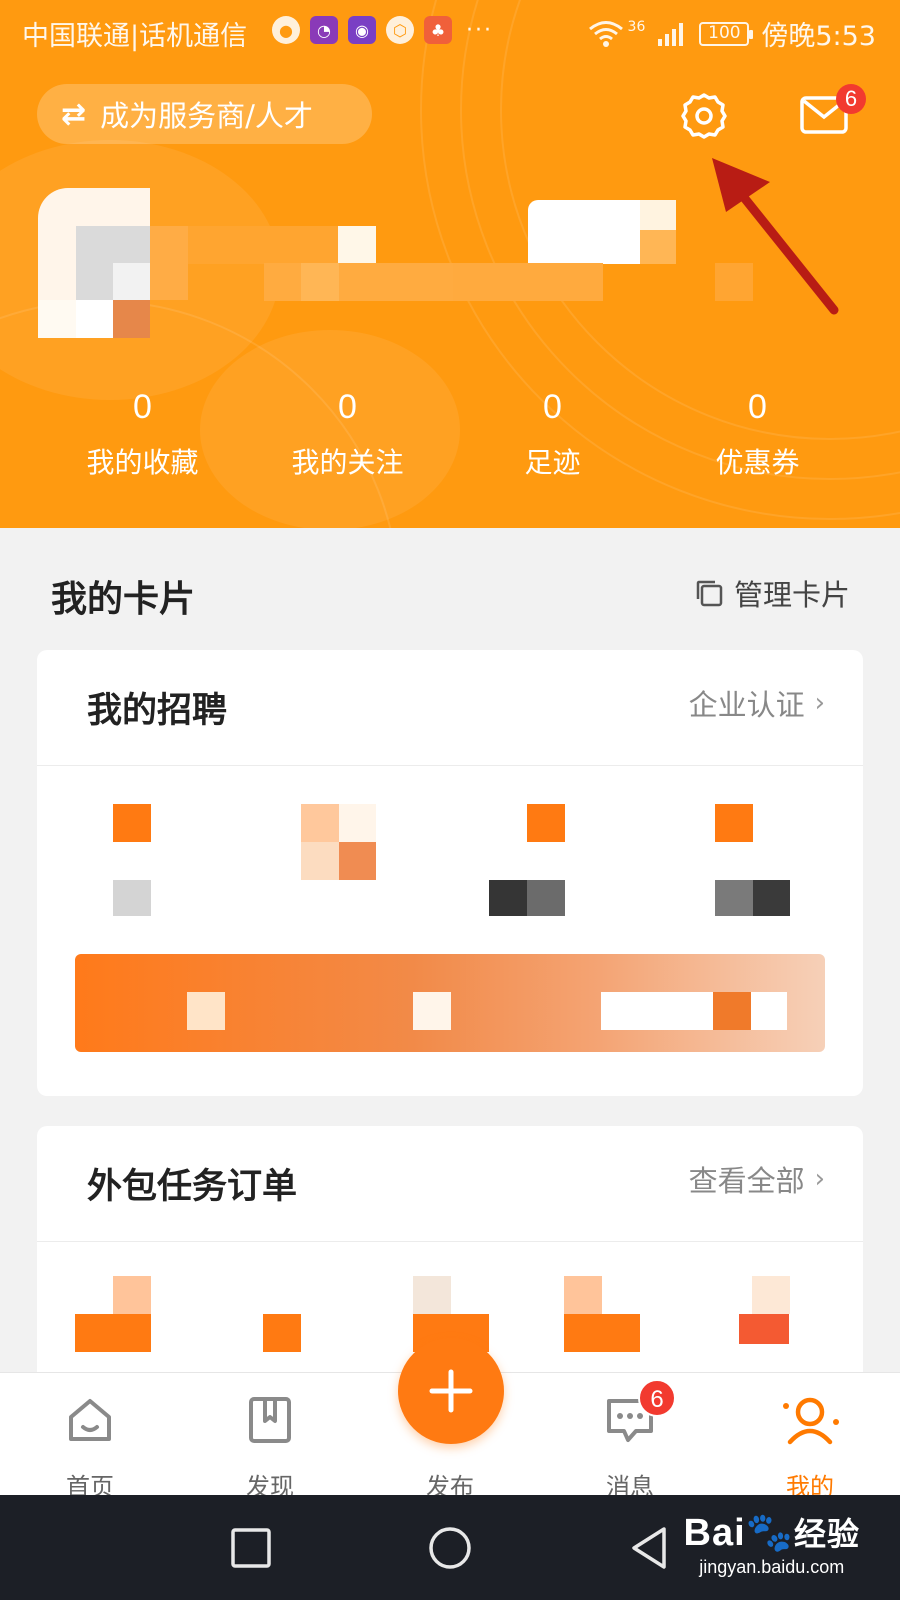 The height and width of the screenshot is (1600, 900). What do you see at coordinates (552, 462) in the screenshot?
I see `stat-label: 足迹` at bounding box center [552, 462].